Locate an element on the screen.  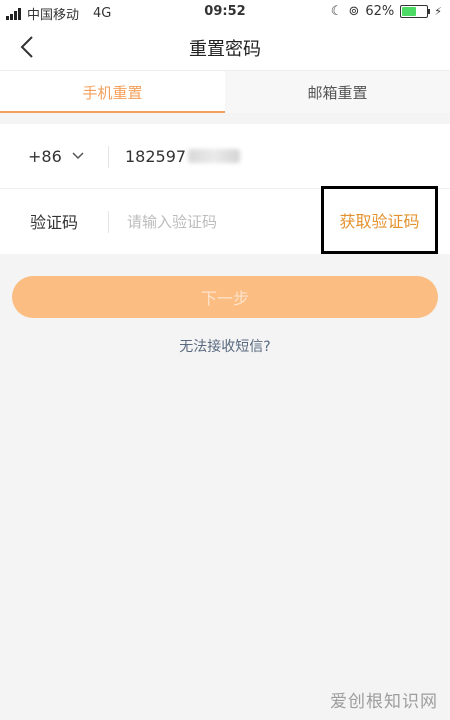
tab-email-reset-label: 邮箱重置 is located at coordinates (337, 92).